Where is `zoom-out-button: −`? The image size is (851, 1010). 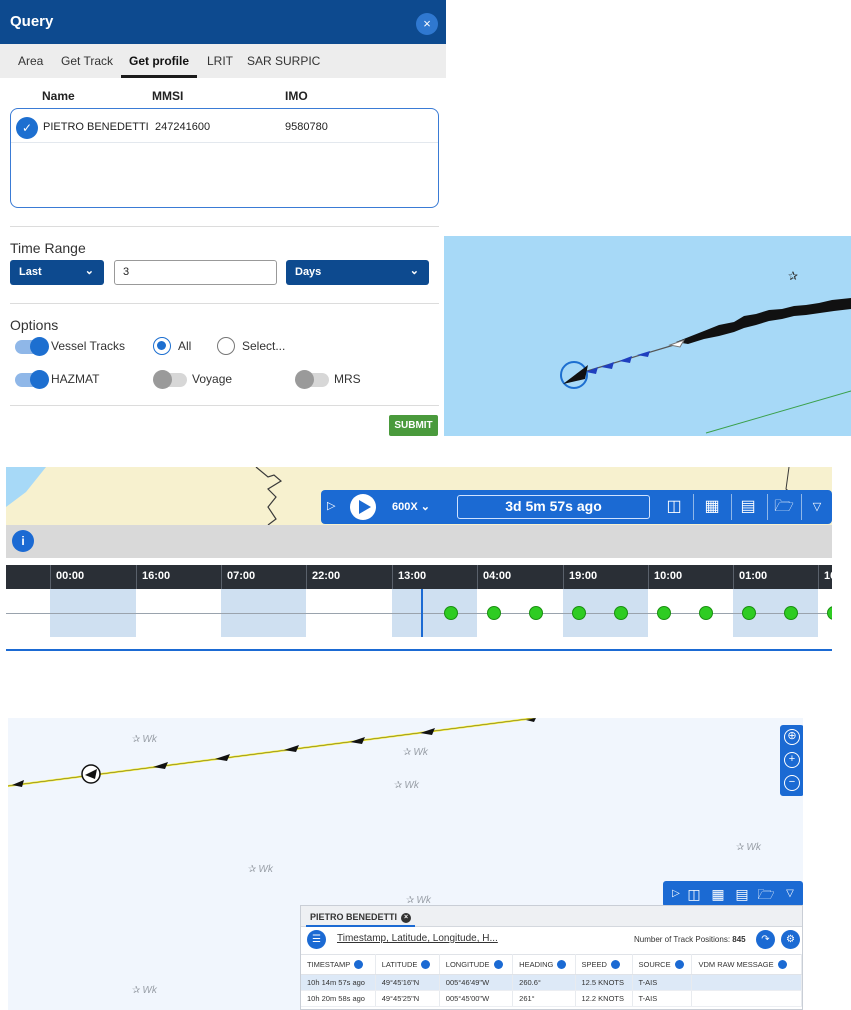
zoom-out-button: − is located at coordinates (792, 783).